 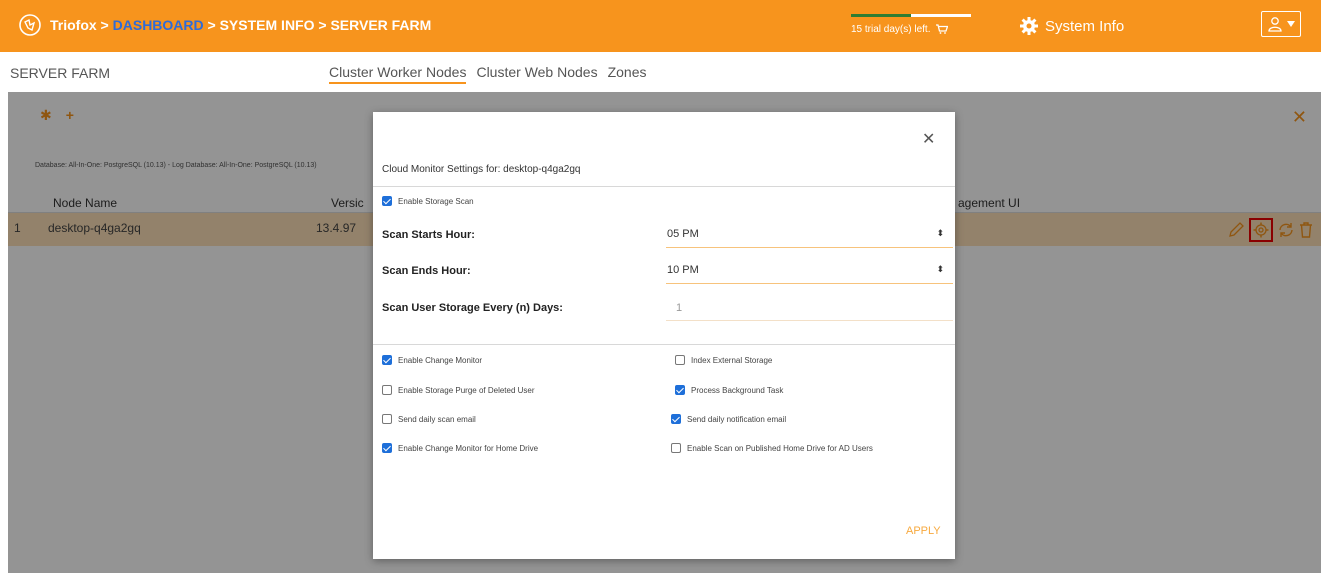 I want to click on tab-zones: Zones, so click(x=627, y=74).